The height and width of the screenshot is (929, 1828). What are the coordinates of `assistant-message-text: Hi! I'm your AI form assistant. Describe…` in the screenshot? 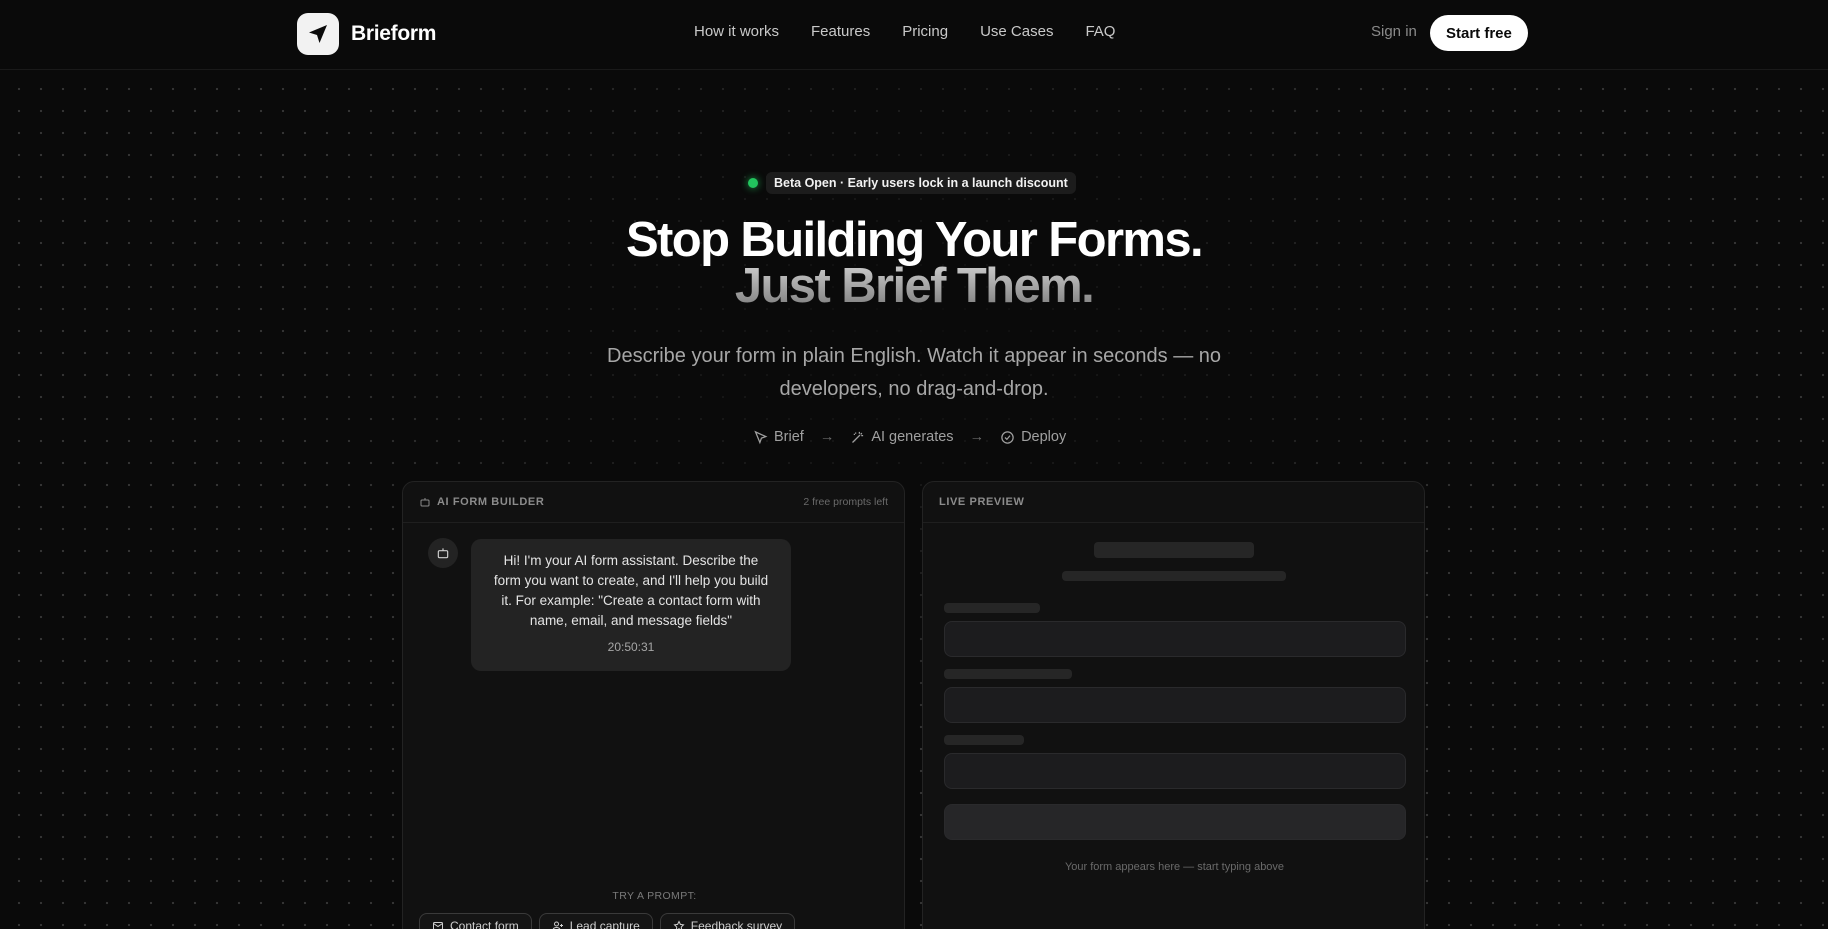 It's located at (631, 590).